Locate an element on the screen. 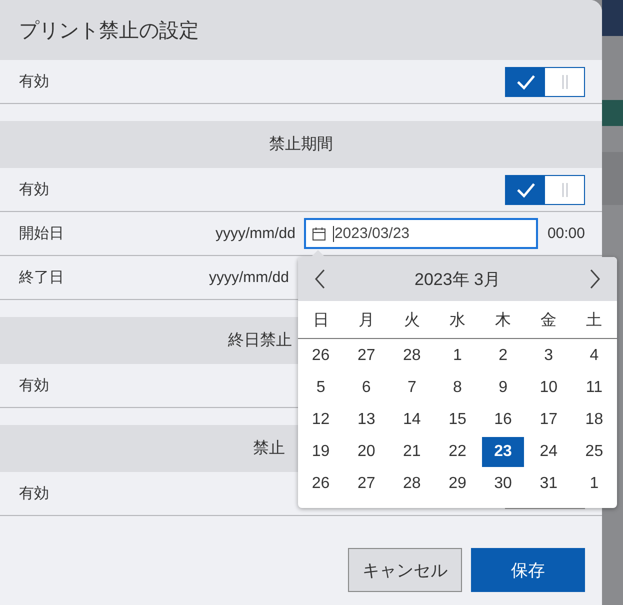  calendar-day: 17 is located at coordinates (549, 420).